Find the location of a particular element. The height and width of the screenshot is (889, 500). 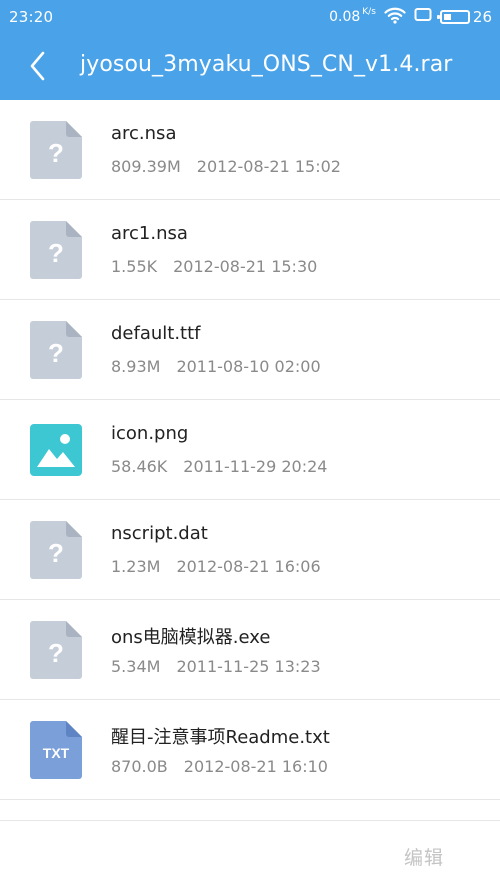

wifi-icon is located at coordinates (395, 17).